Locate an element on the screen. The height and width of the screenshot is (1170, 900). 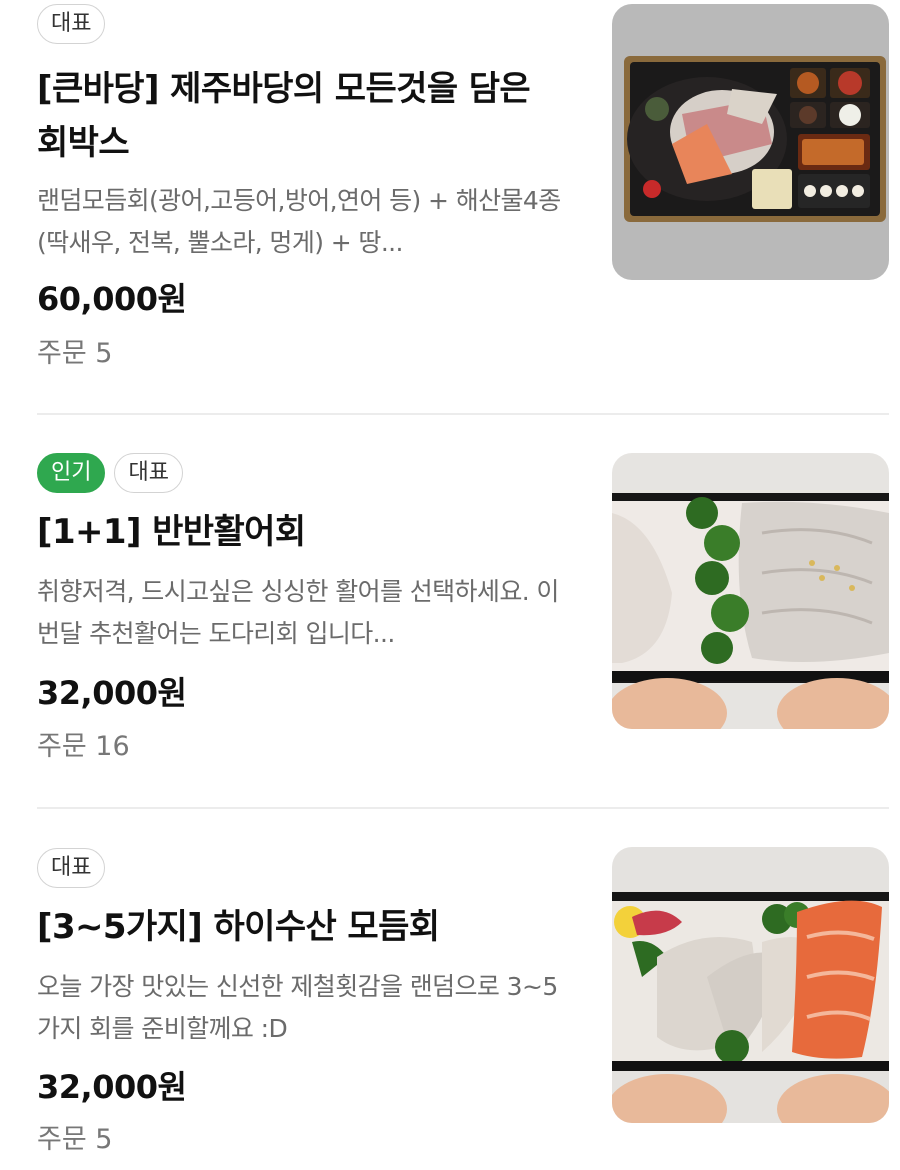
popular-badge: 인기 is located at coordinates (71, 473).